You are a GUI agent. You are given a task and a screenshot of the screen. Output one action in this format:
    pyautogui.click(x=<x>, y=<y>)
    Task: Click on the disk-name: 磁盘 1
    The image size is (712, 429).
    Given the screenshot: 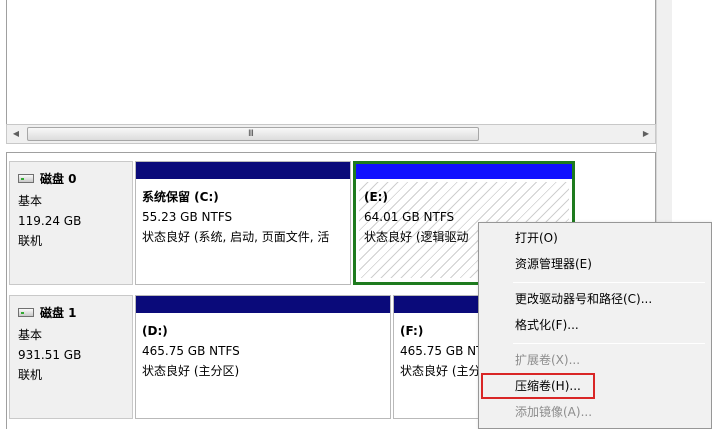 What is the action you would take?
    pyautogui.click(x=58, y=313)
    